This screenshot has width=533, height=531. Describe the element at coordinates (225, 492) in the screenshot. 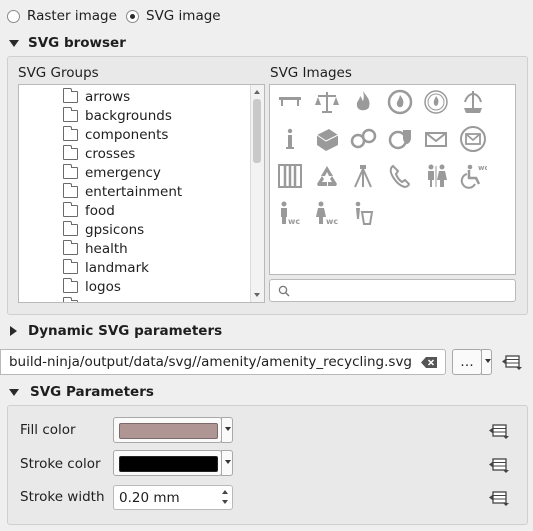

I see `spin-up-icon` at that location.